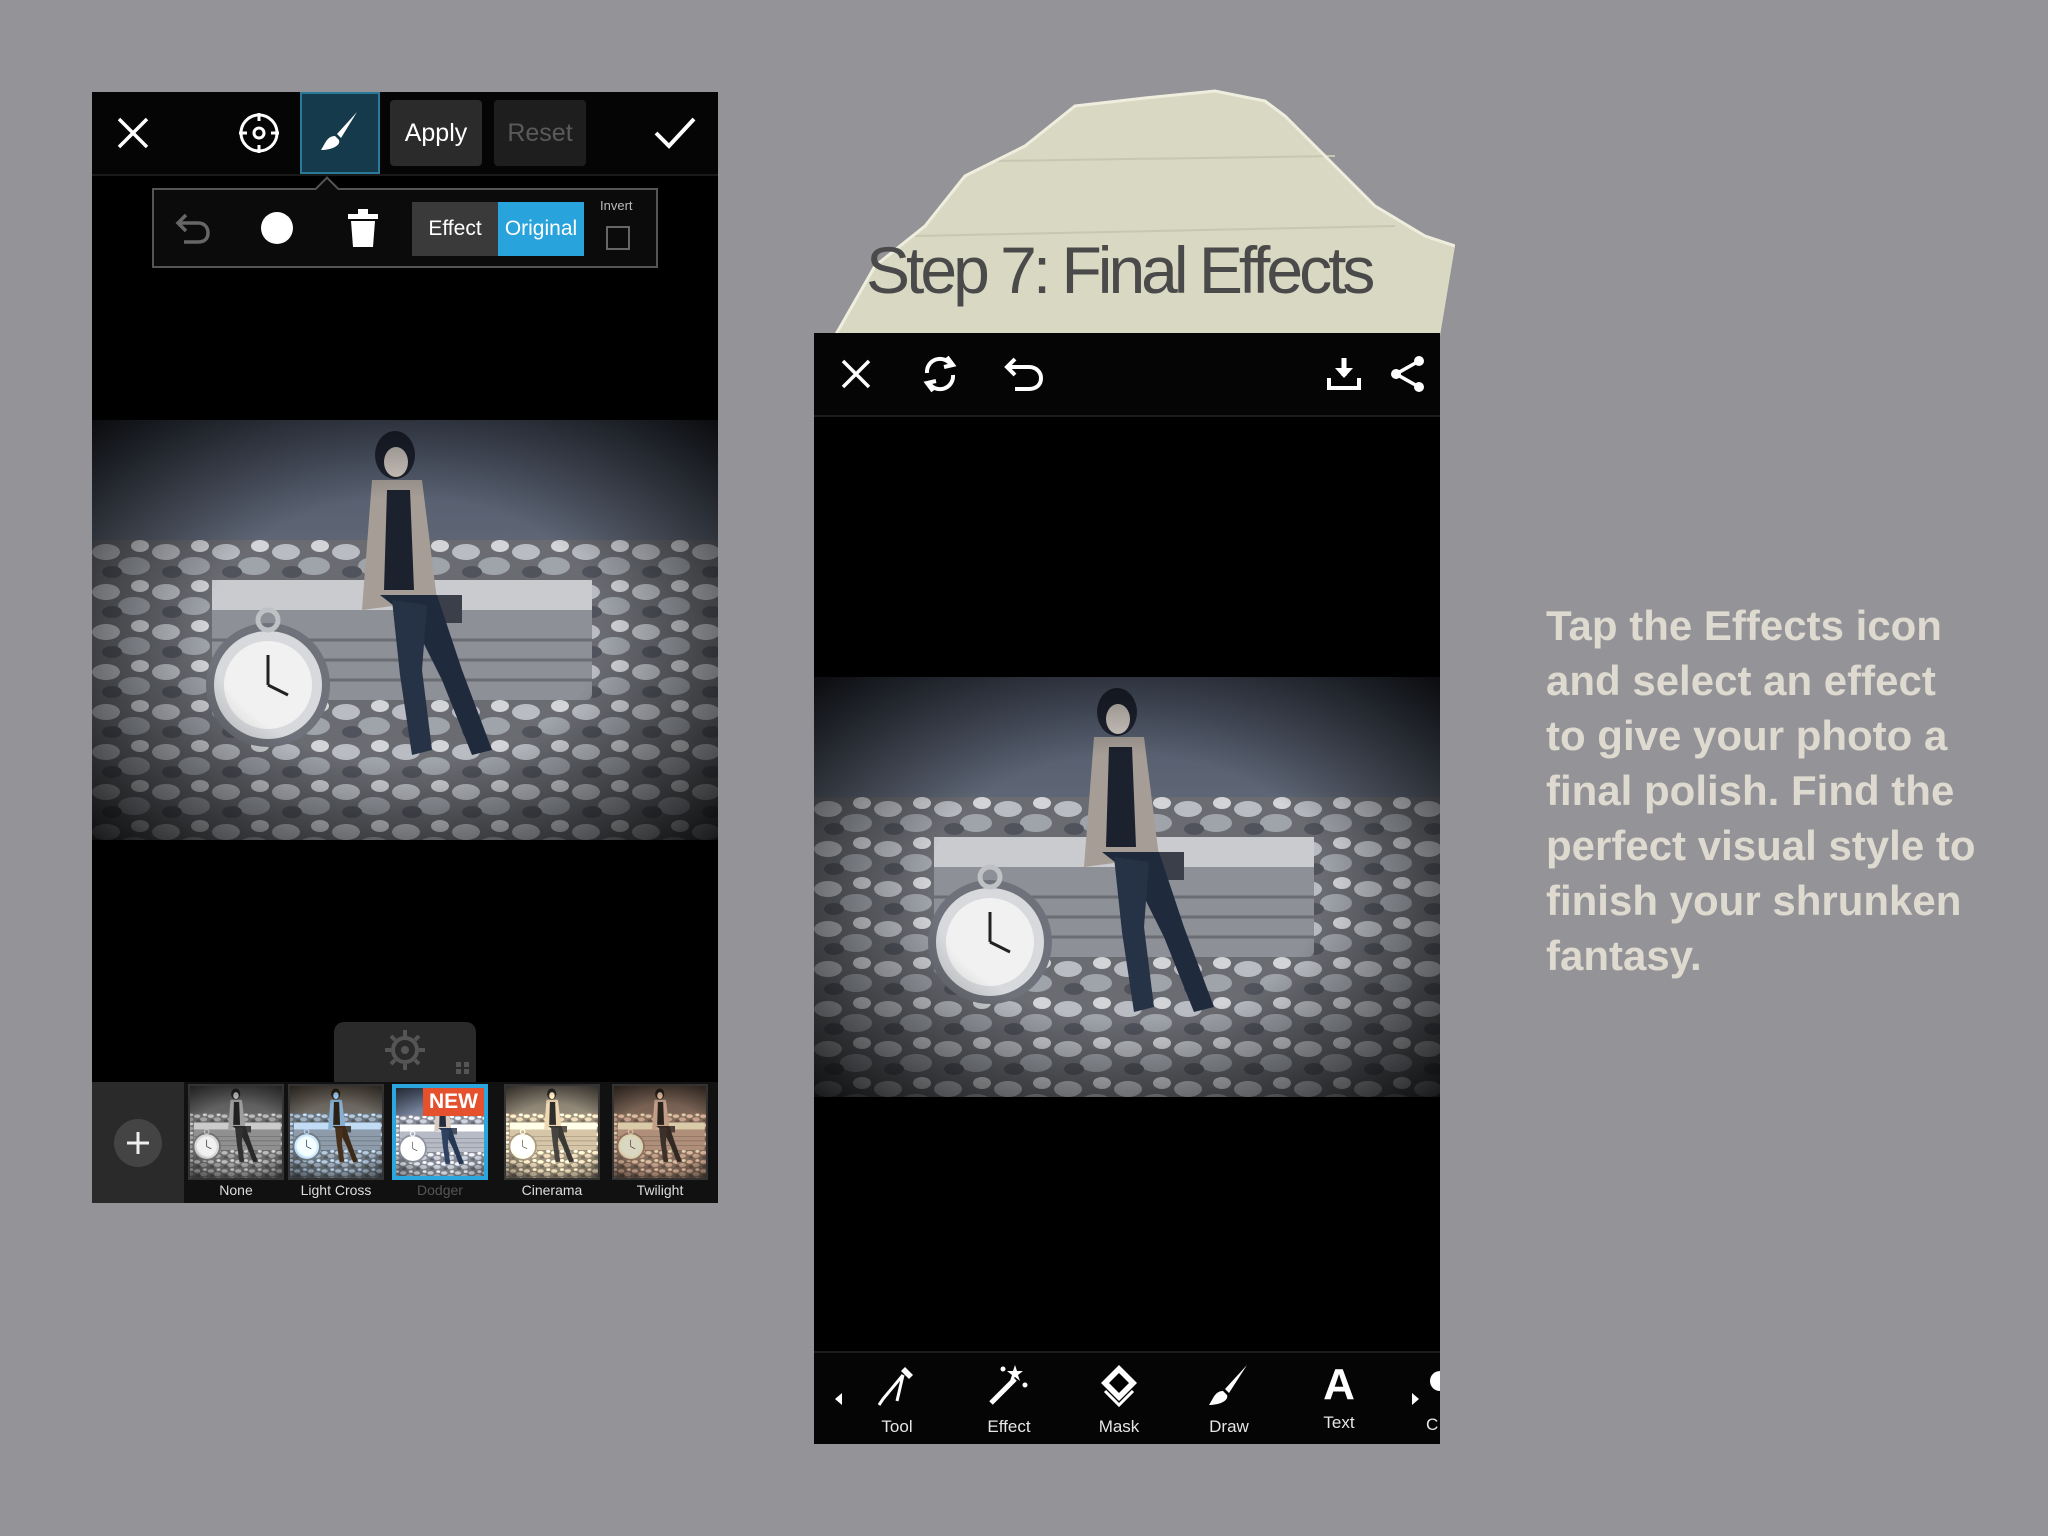 This screenshot has width=2048, height=1536. I want to click on text-icon: A, so click(1339, 1384).